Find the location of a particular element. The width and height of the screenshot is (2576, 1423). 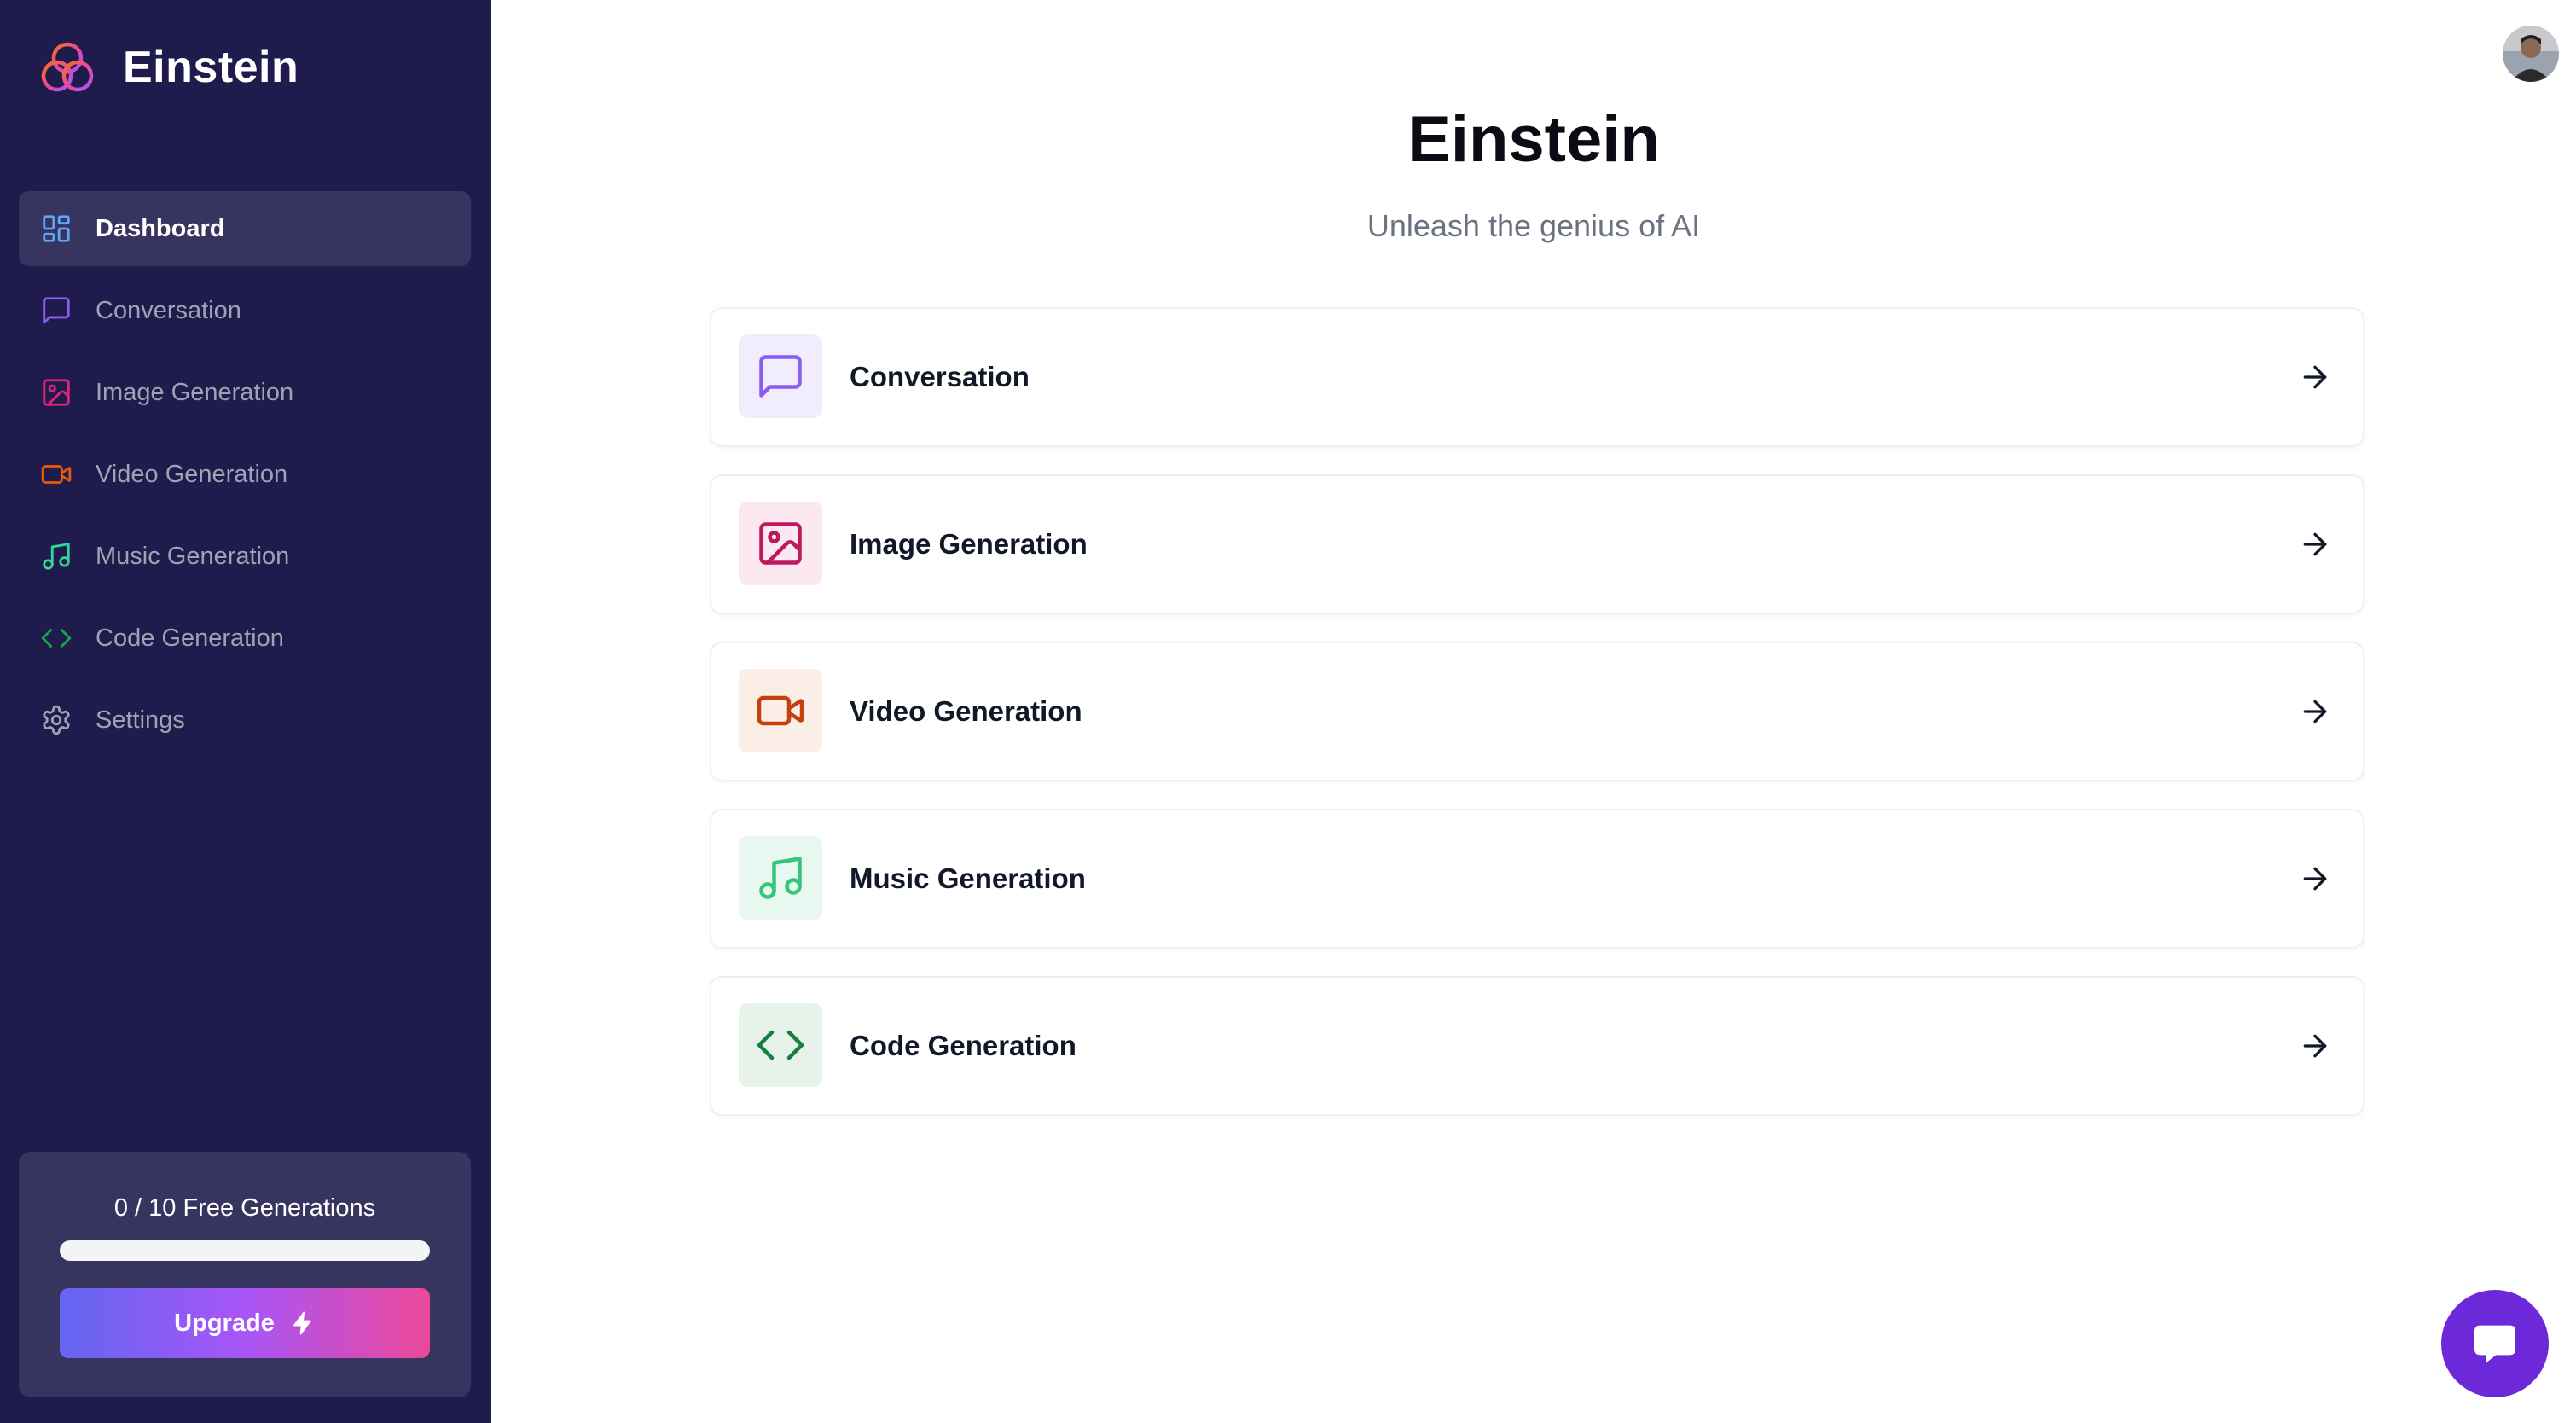

tool-card-music-generation: Music Generation is located at coordinates (1537, 879).